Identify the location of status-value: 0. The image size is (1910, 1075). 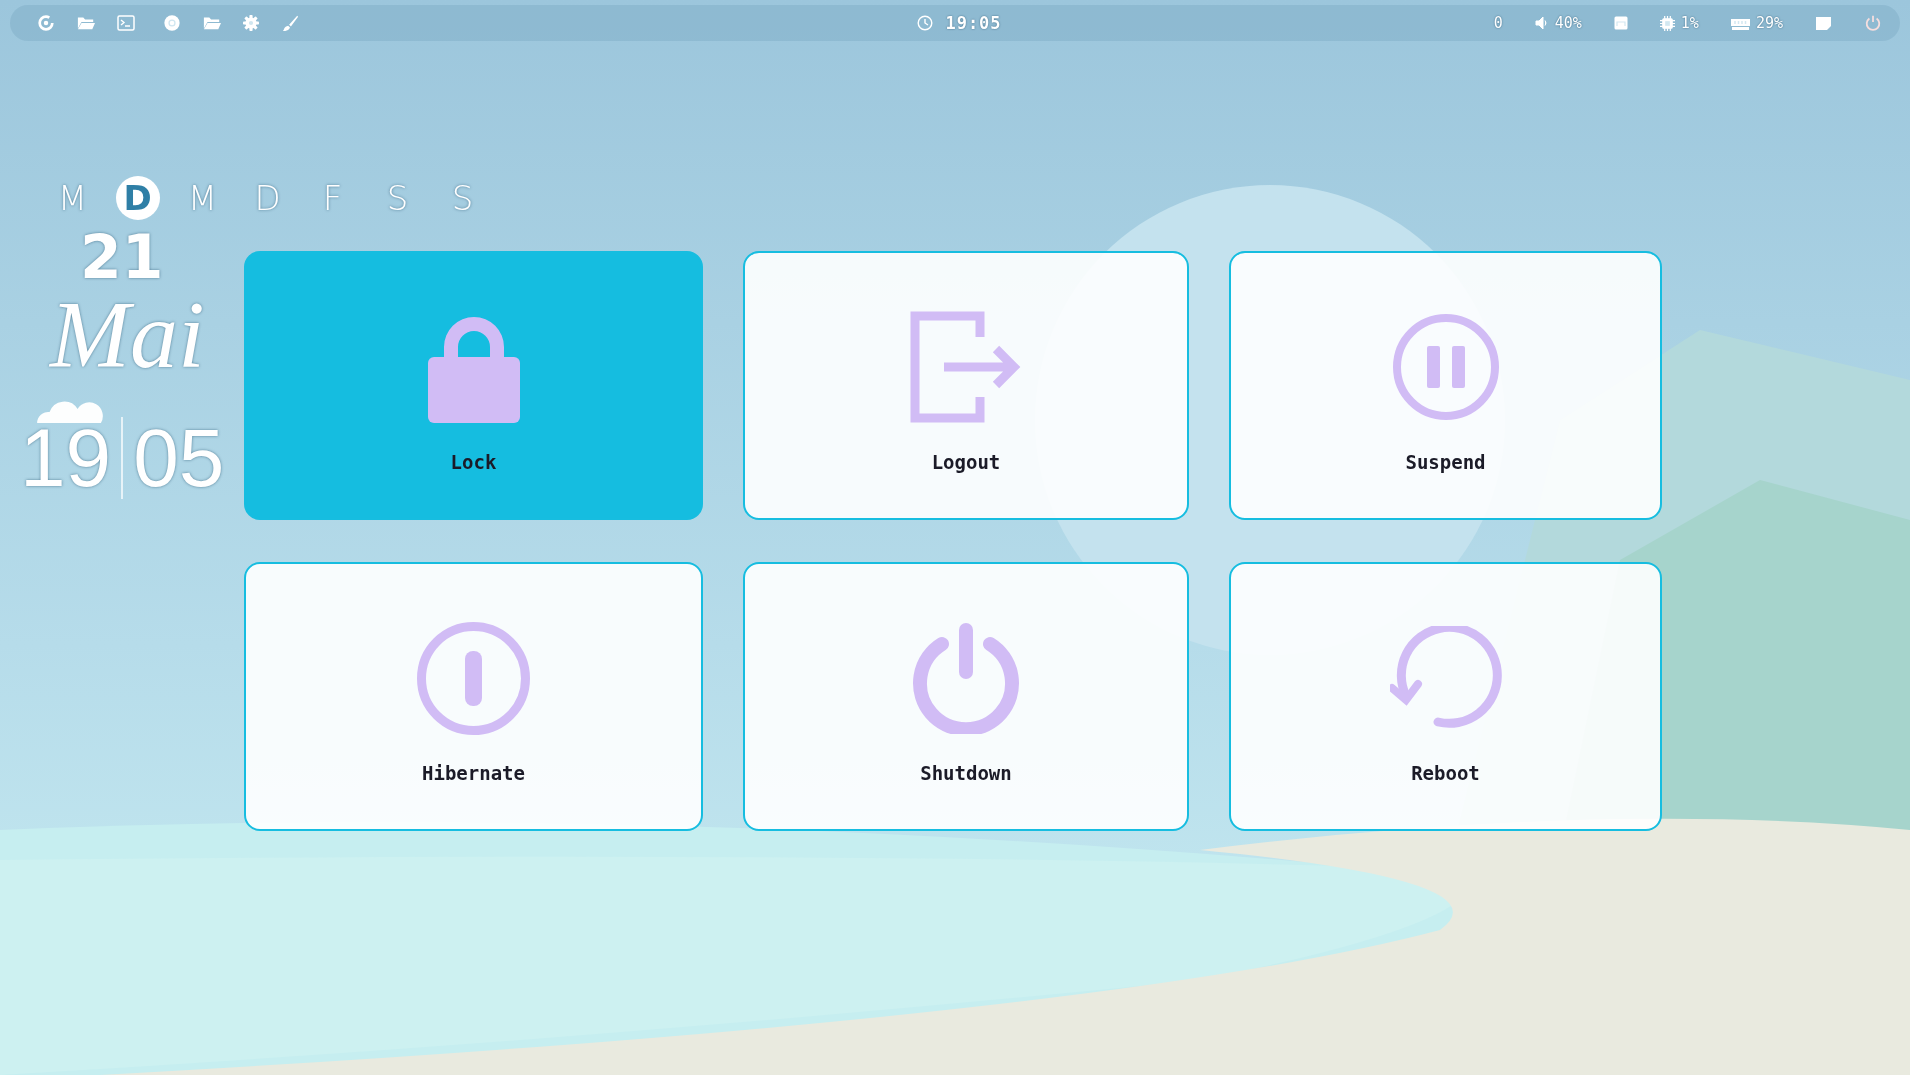
(1498, 23).